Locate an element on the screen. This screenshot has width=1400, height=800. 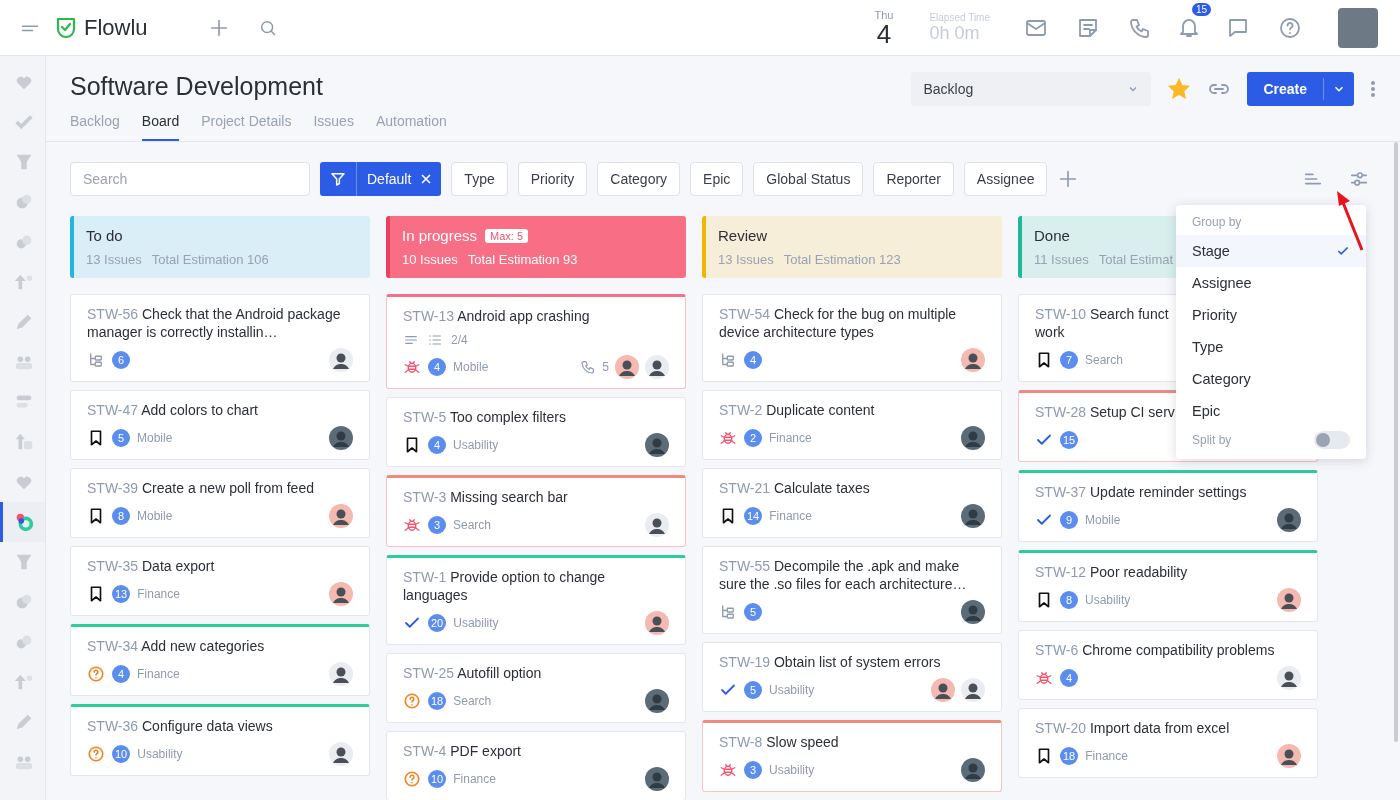
issue-card: STW-35 Data export 13 Finance is located at coordinates (220, 581).